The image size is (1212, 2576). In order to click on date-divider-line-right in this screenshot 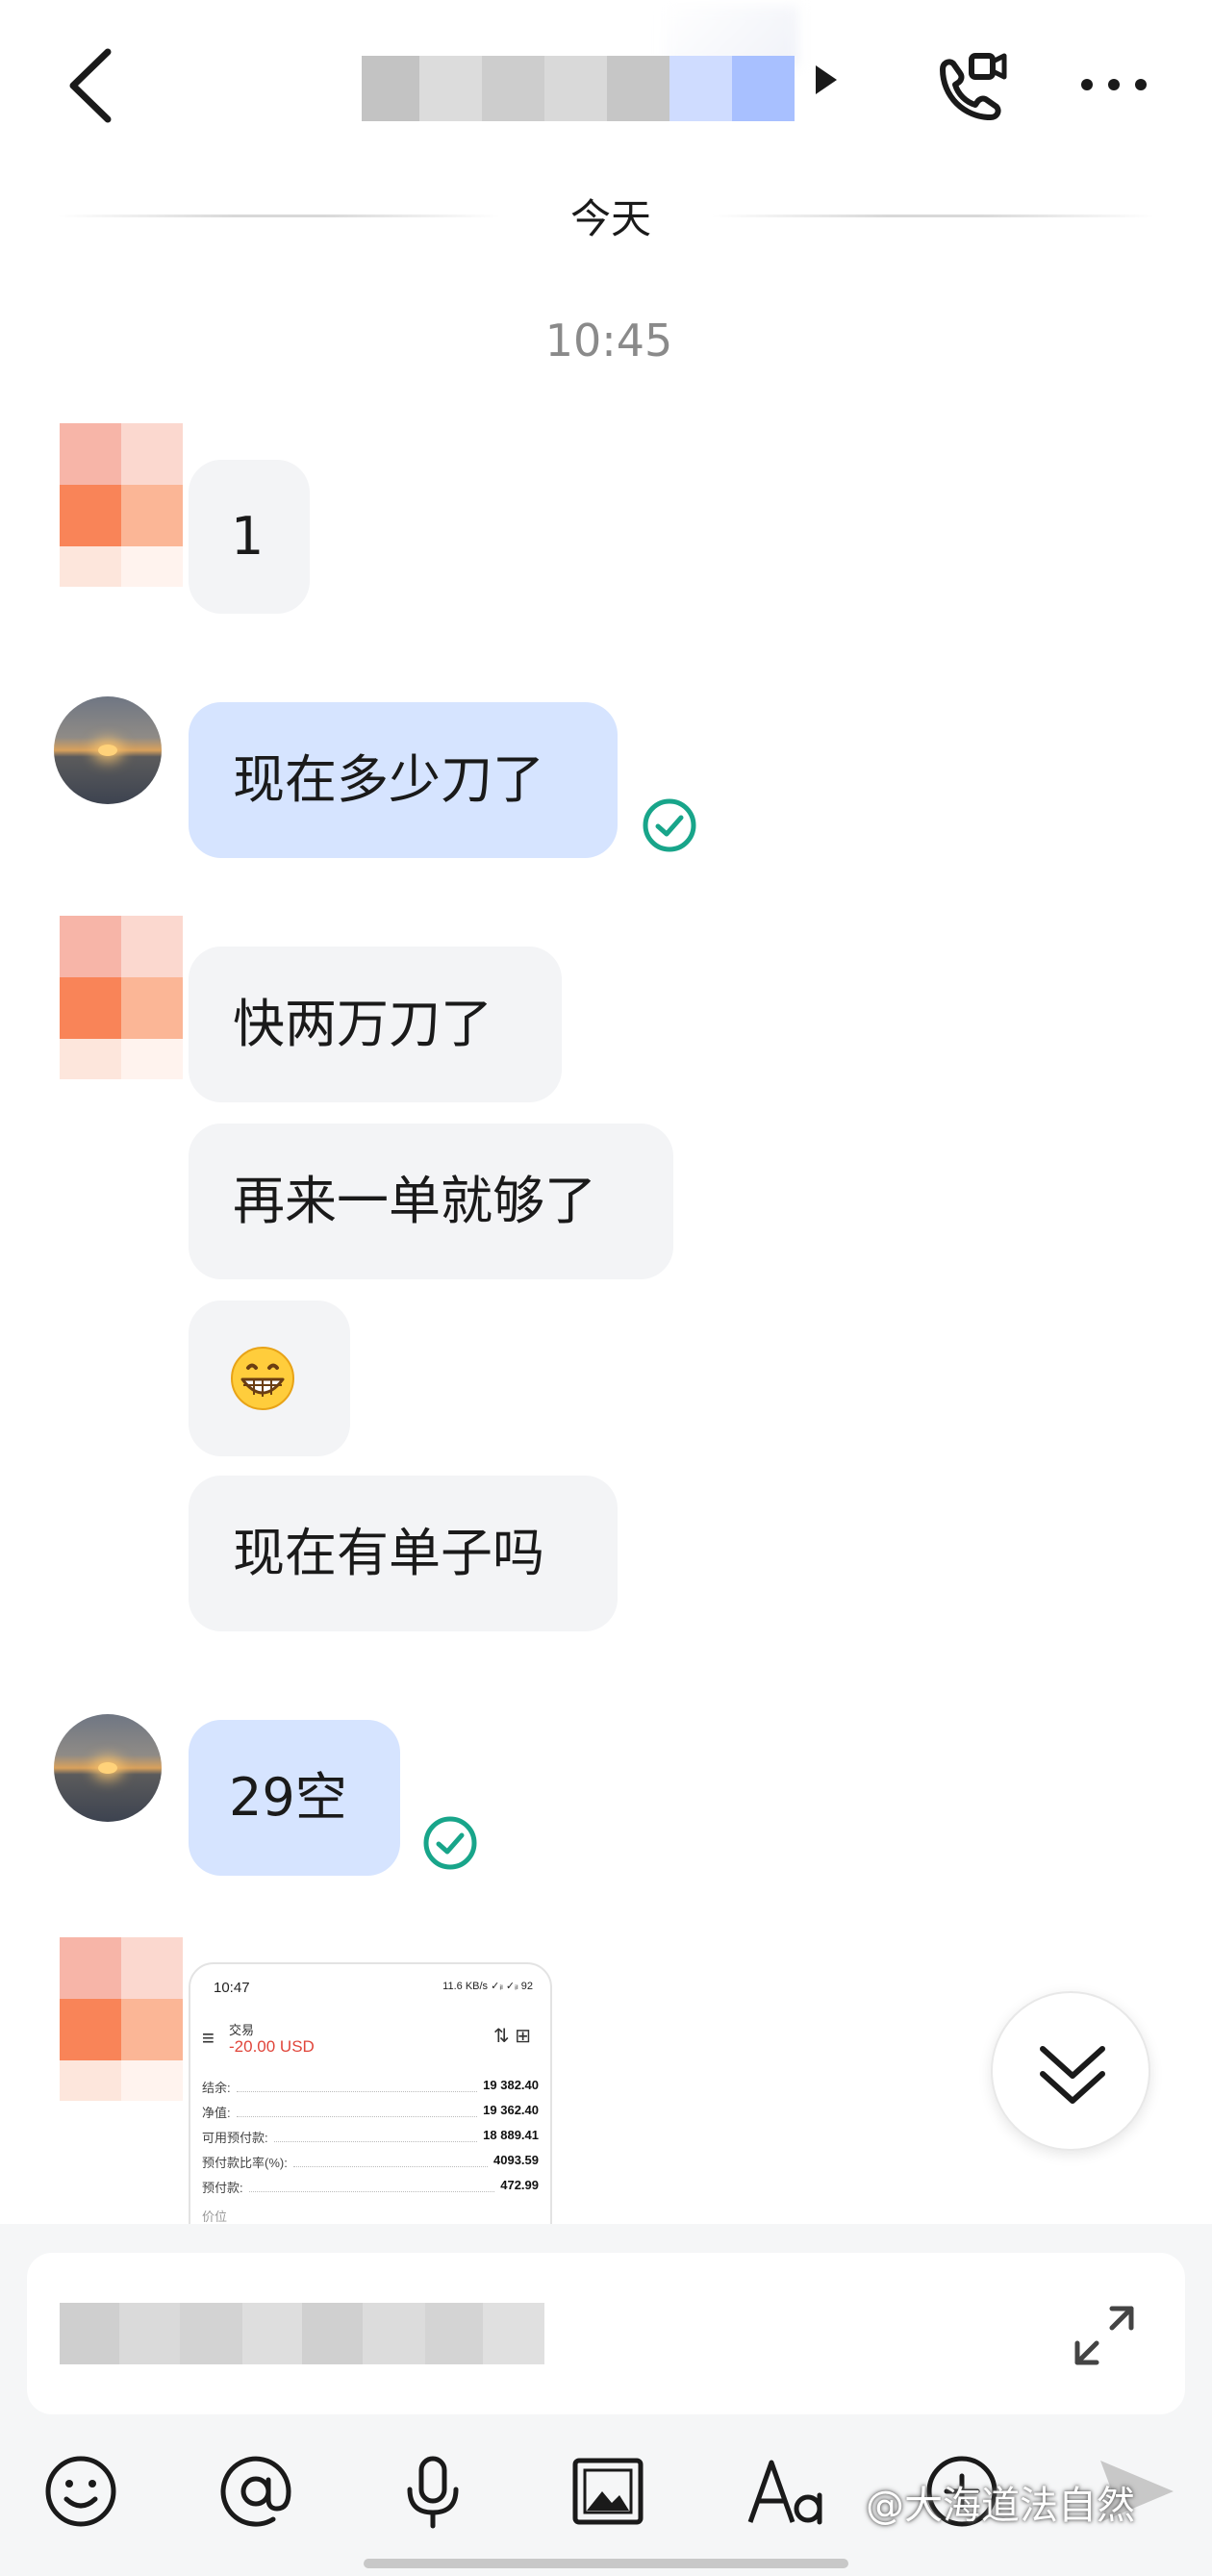, I will do `click(933, 216)`.